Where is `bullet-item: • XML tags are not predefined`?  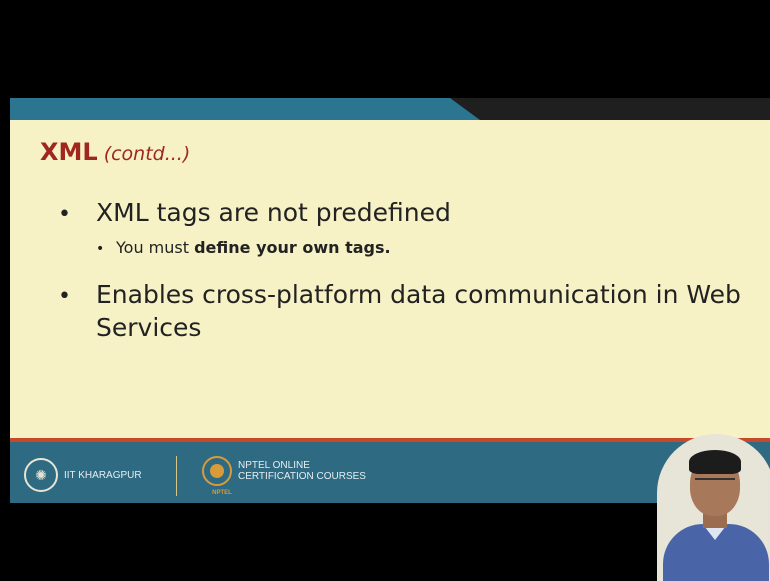 bullet-item: • XML tags are not predefined is located at coordinates (403, 213).